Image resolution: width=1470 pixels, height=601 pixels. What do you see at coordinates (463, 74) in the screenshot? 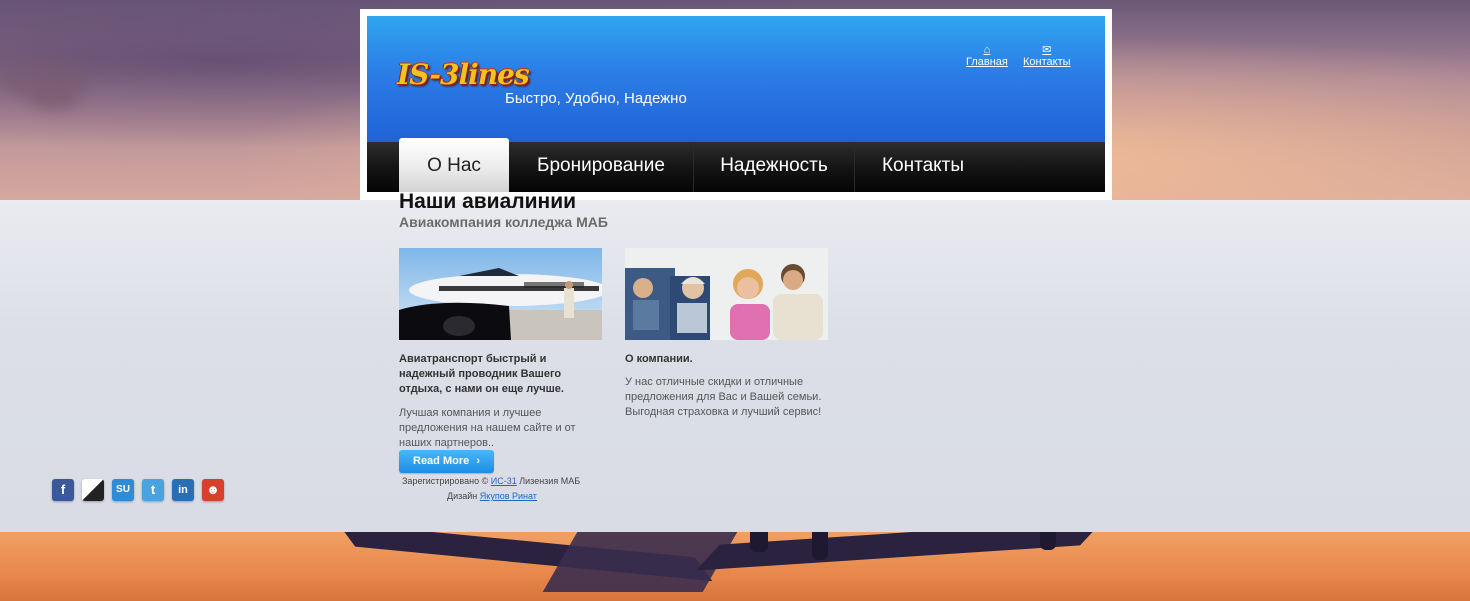
I see `site-logo: IS-3lines` at bounding box center [463, 74].